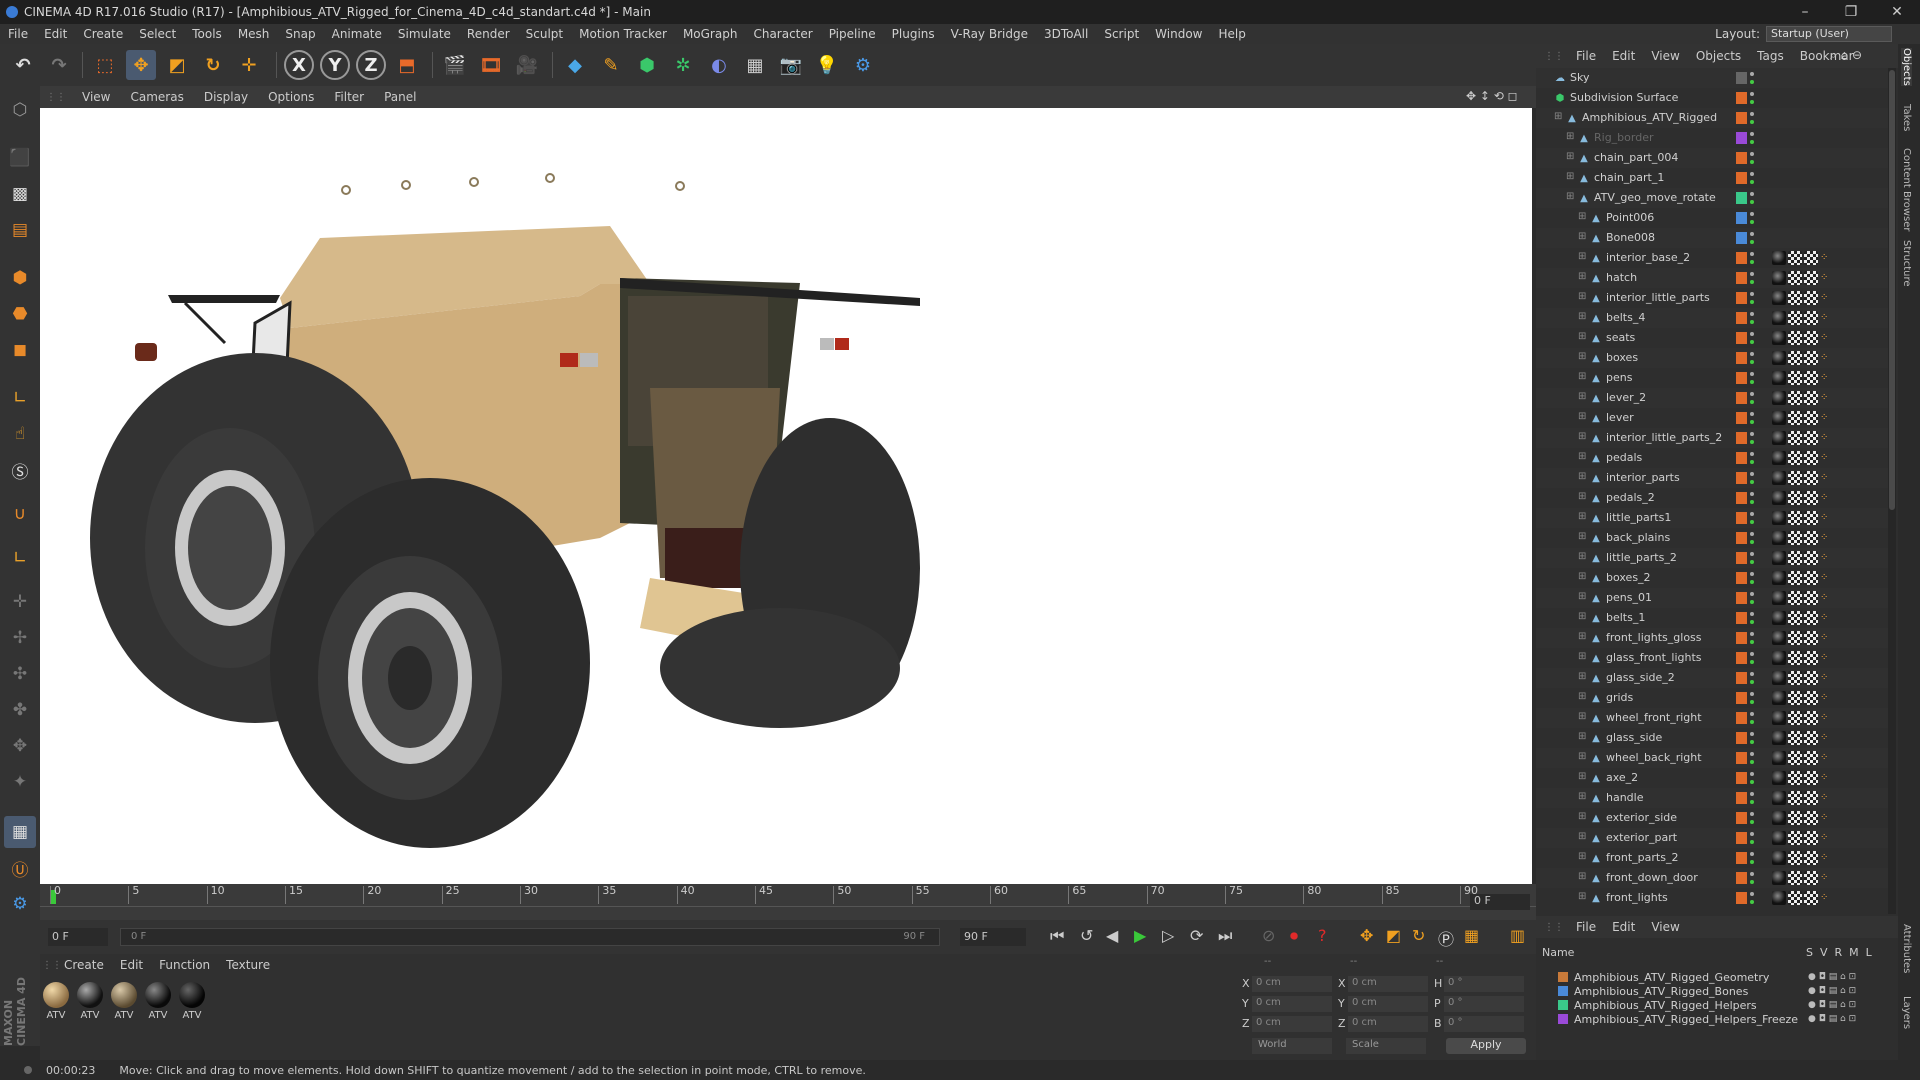  I want to click on menu-animate: Animate, so click(357, 34).